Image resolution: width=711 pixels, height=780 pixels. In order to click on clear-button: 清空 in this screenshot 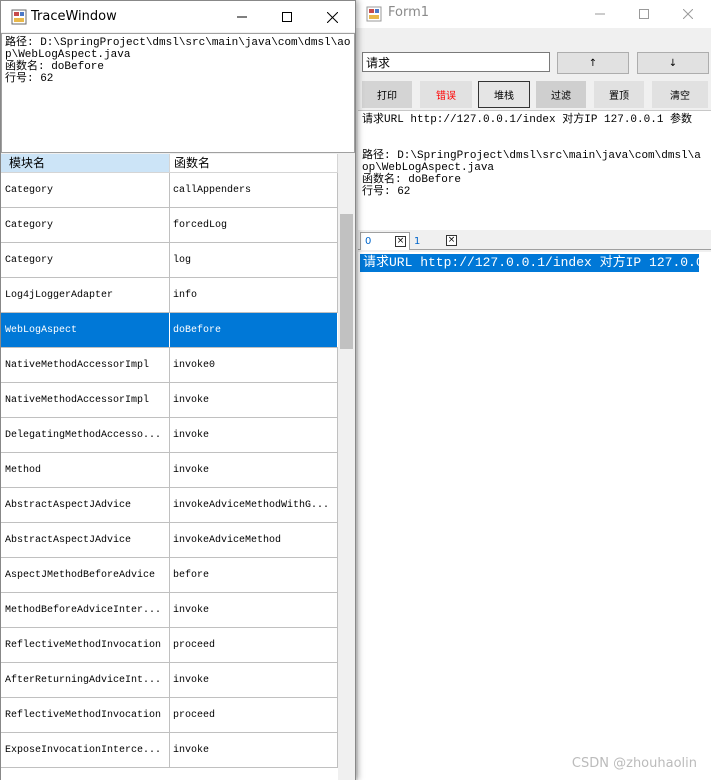, I will do `click(680, 94)`.